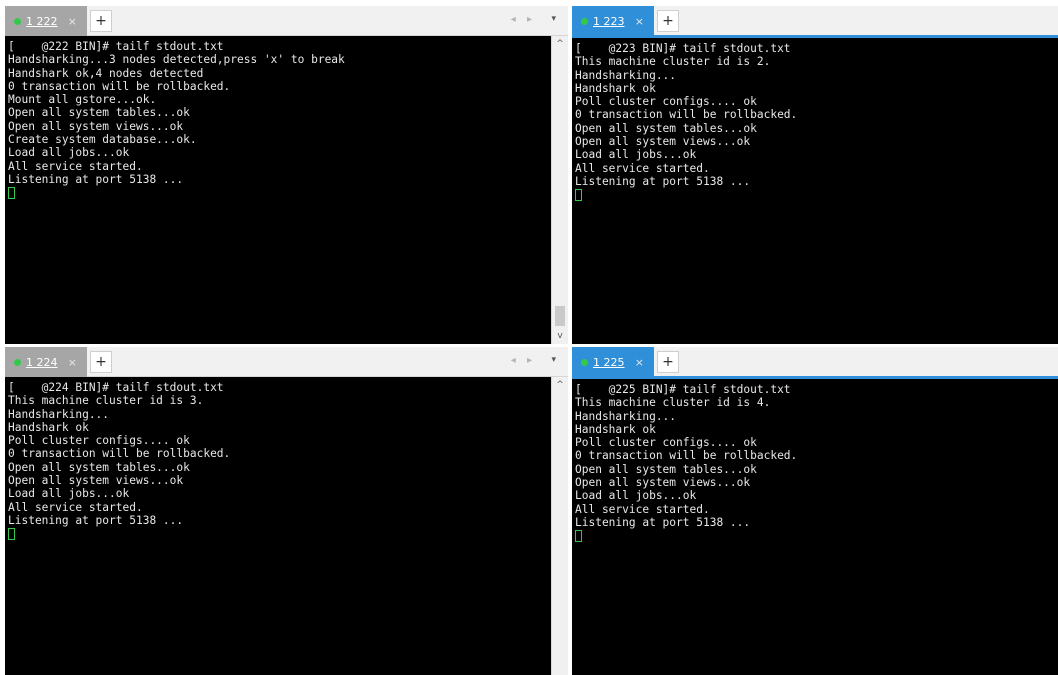 The image size is (1058, 675). What do you see at coordinates (673, 403) in the screenshot?
I see `terminal-line: This machine cluster id is 4.` at bounding box center [673, 403].